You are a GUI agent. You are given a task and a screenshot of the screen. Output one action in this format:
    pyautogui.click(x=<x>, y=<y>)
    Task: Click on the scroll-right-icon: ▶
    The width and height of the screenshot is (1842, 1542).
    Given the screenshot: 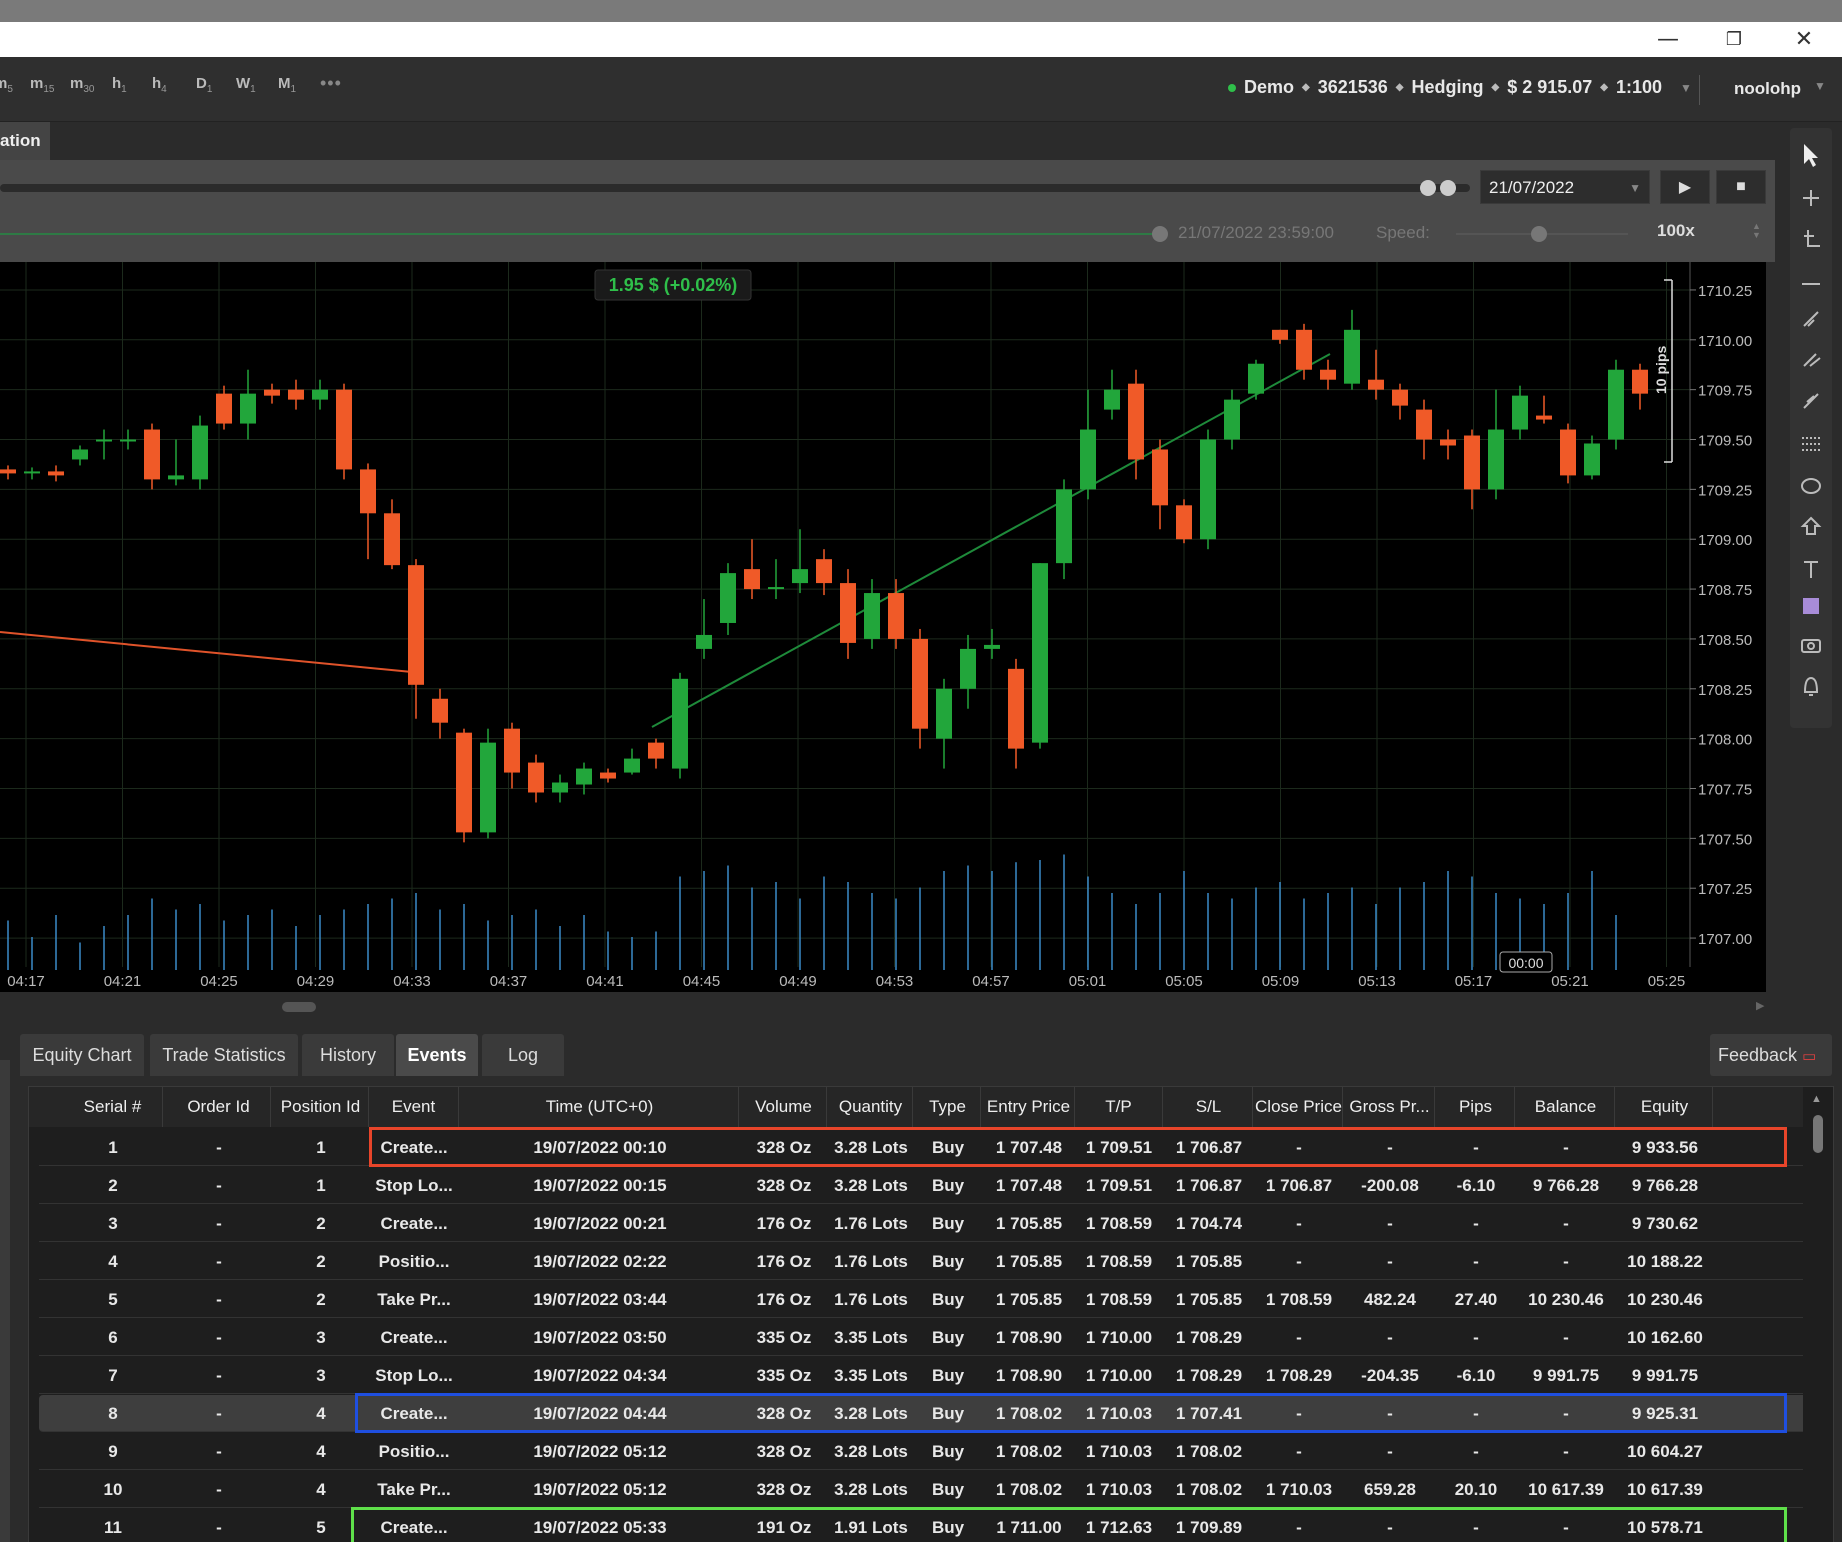 What is the action you would take?
    pyautogui.click(x=1760, y=1005)
    